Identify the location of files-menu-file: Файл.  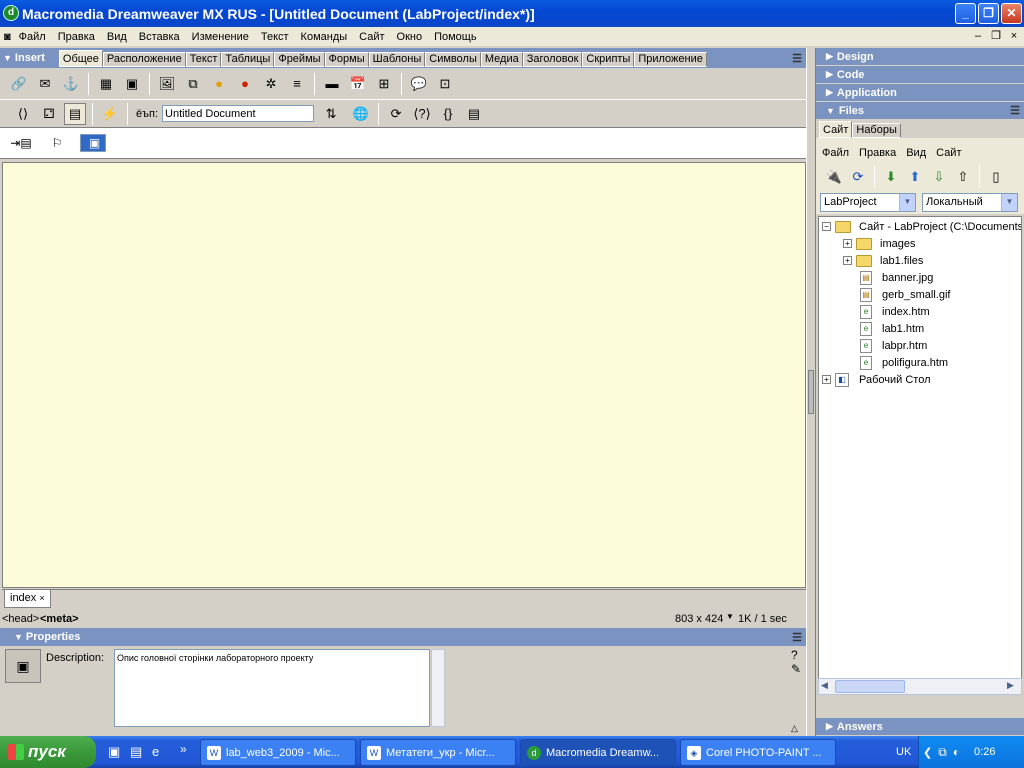
(835, 153).